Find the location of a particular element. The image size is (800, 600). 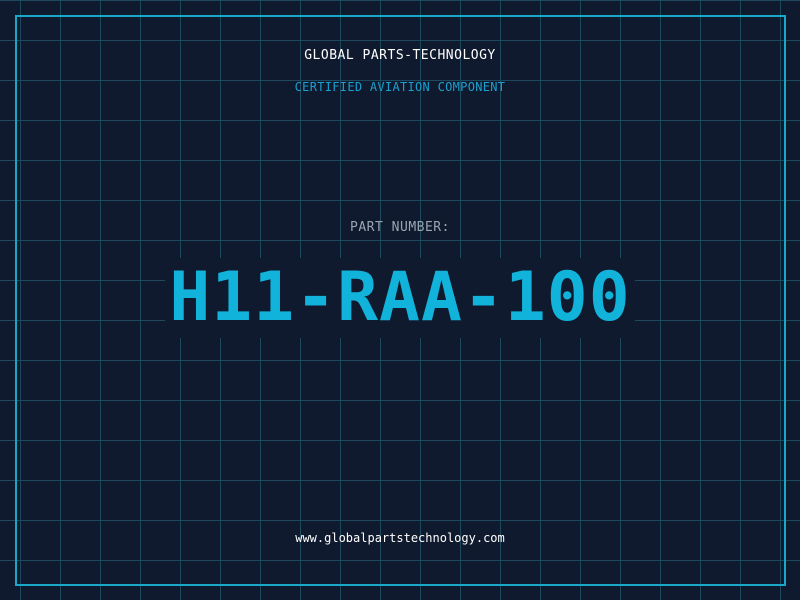

part-number-label: PART NUMBER: is located at coordinates (400, 227).